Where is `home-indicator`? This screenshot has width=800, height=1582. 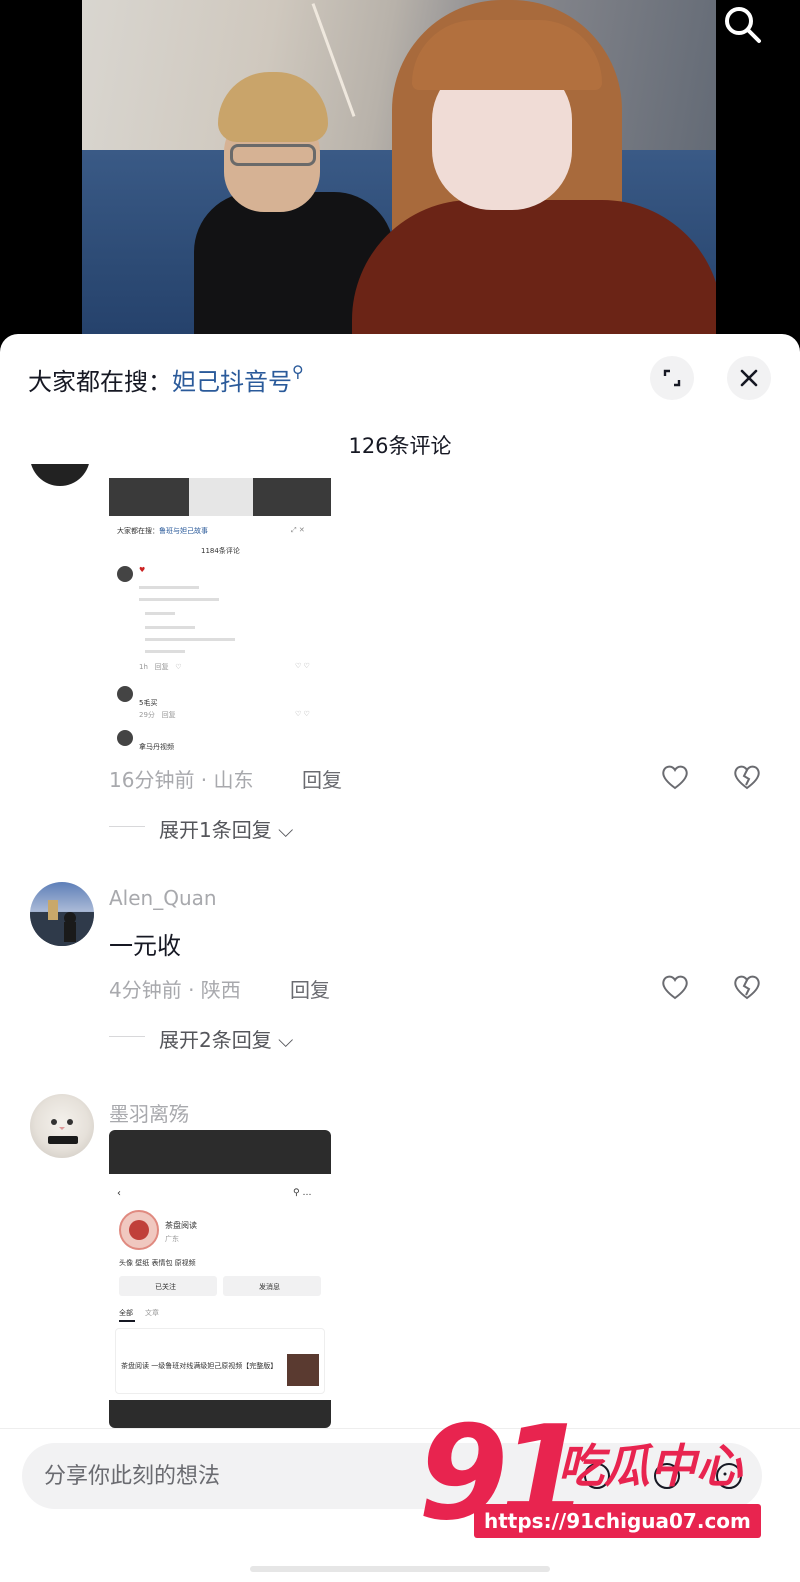
home-indicator is located at coordinates (400, 1569).